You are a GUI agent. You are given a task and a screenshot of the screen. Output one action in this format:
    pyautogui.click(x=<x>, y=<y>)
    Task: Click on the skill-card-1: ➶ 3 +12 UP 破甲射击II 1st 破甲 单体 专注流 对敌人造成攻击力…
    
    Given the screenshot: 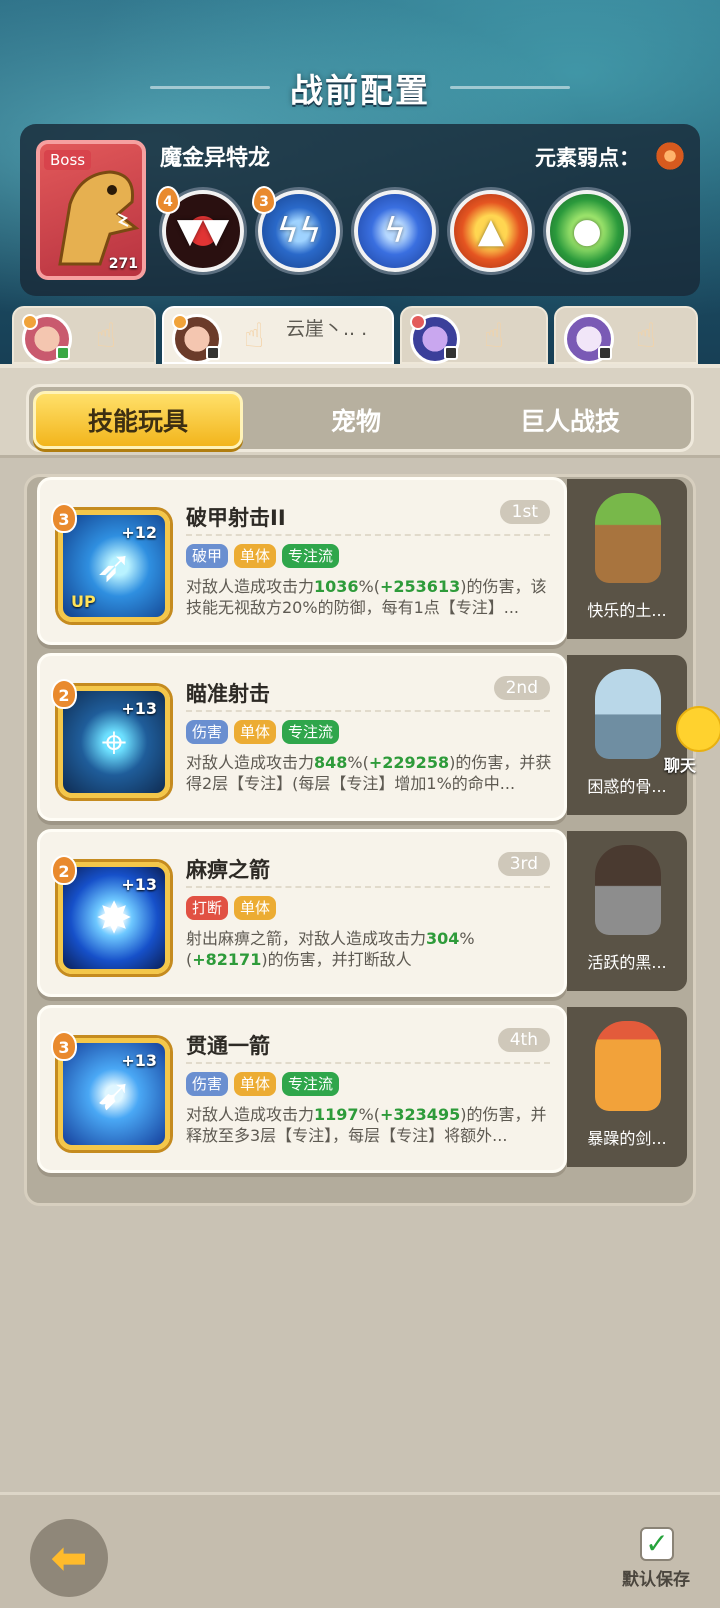 What is the action you would take?
    pyautogui.click(x=302, y=561)
    